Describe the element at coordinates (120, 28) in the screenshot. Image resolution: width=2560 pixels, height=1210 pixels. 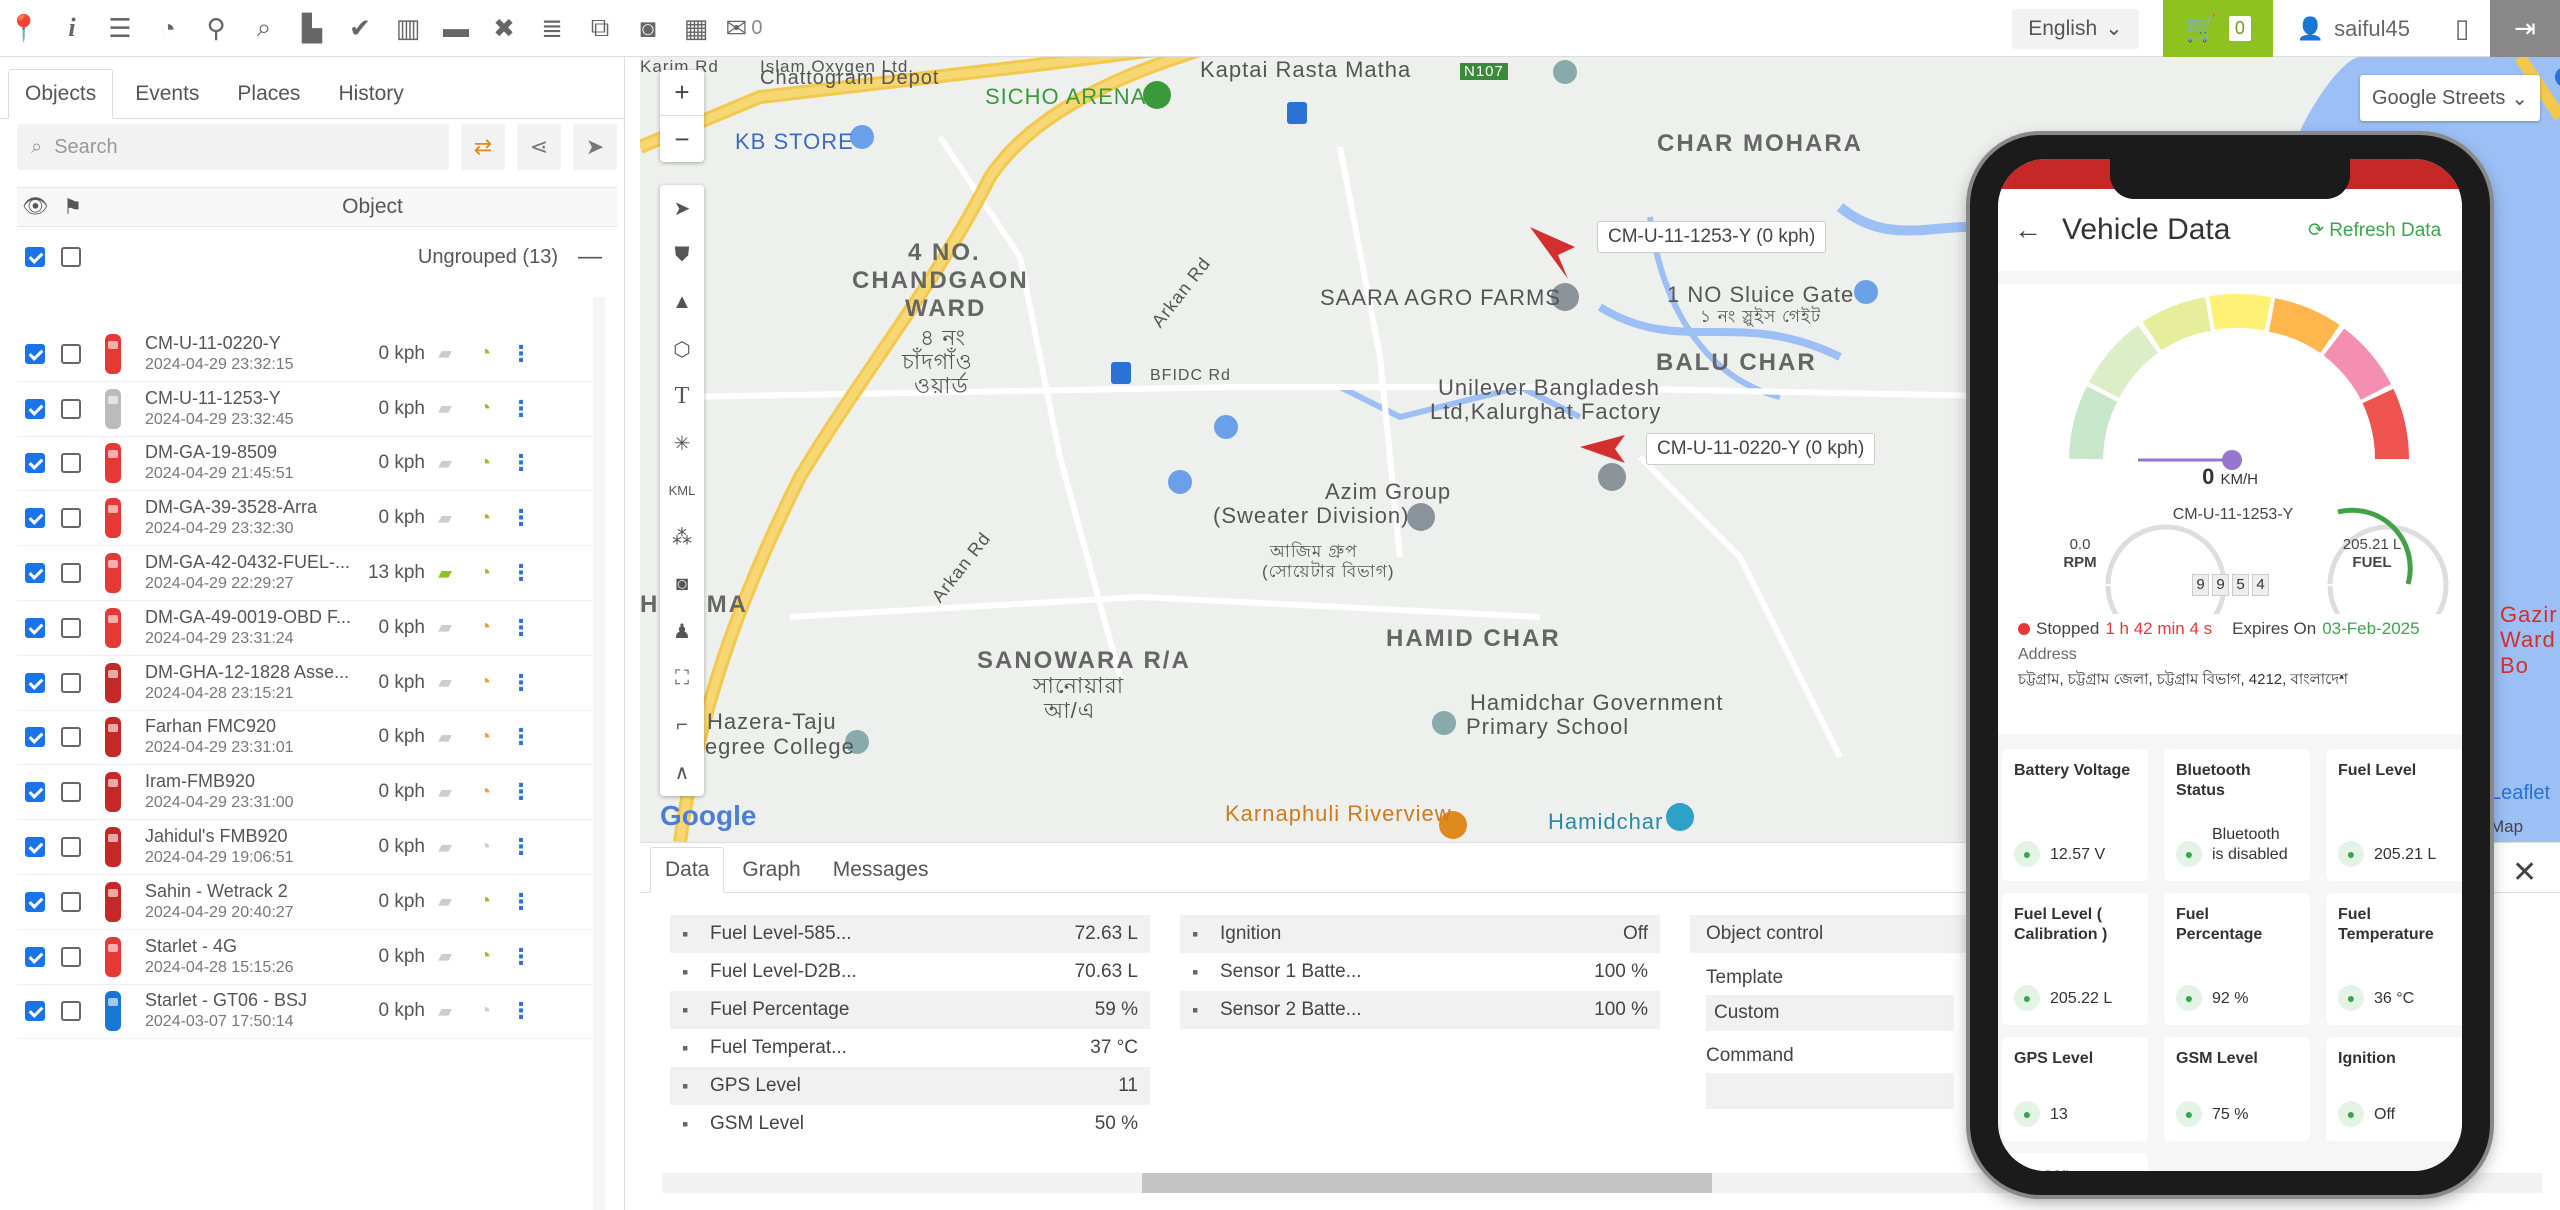
I see `sliders-icon: ☰` at that location.